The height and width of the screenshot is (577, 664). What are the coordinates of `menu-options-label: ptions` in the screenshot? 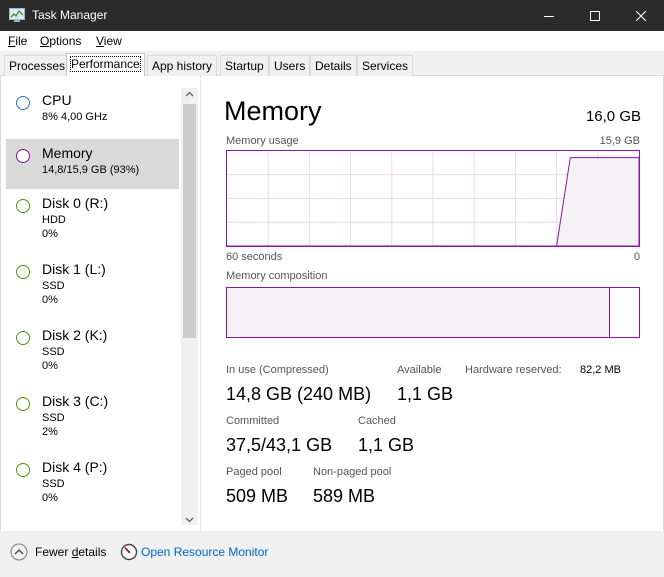 It's located at (65, 41).